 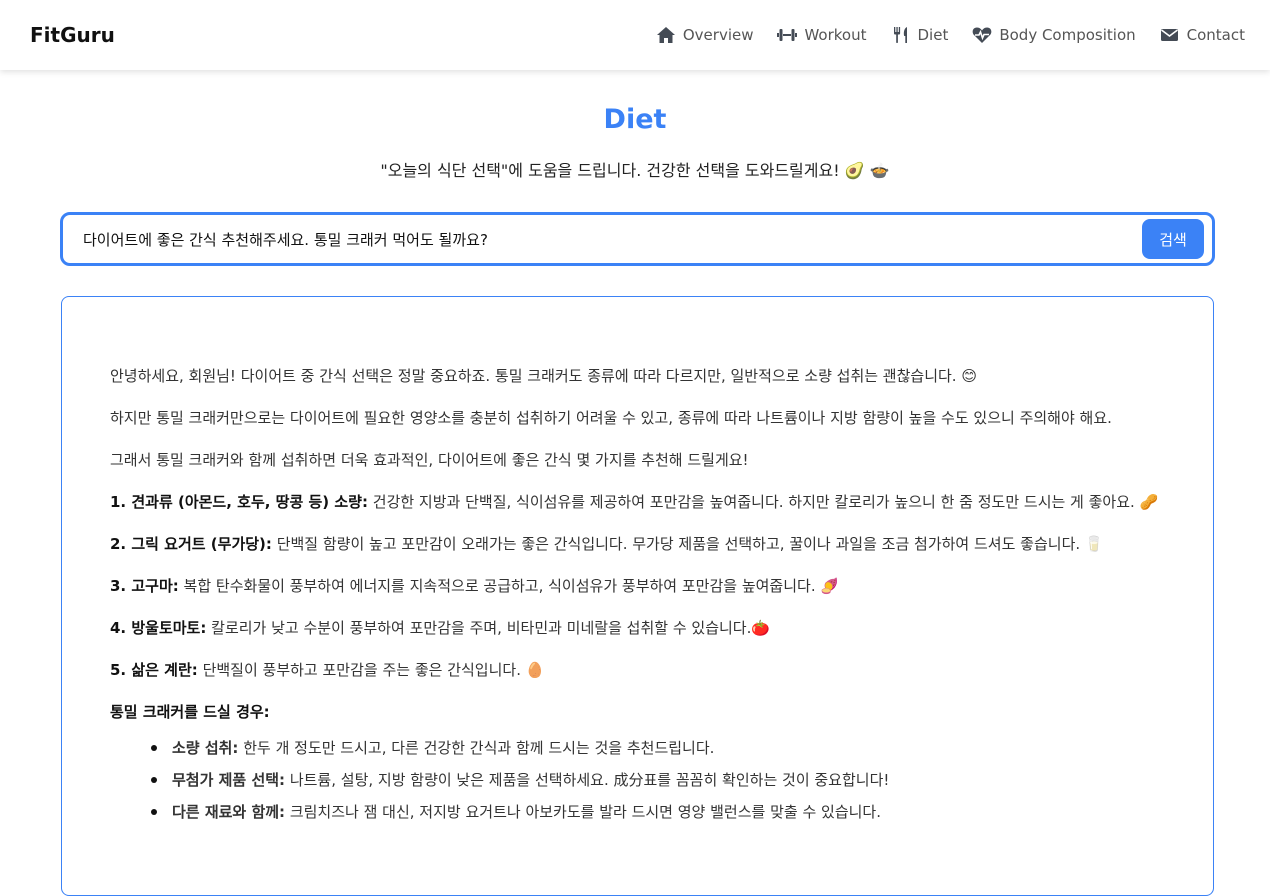 I want to click on nav-item-overview: Overview, so click(x=705, y=35).